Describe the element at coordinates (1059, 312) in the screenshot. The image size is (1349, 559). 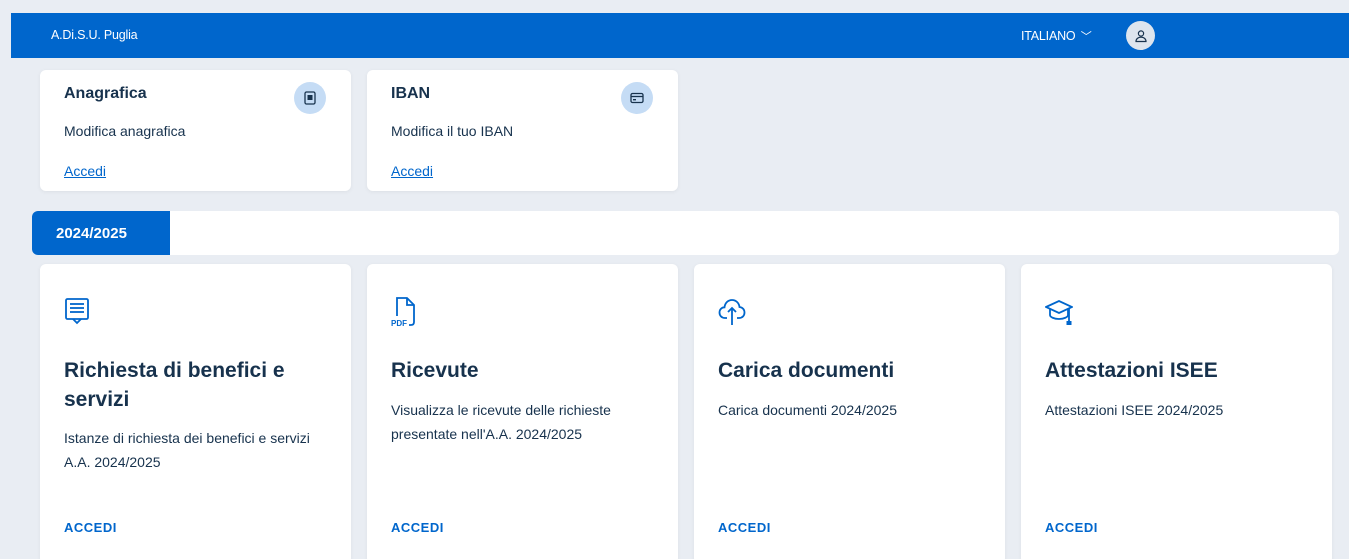
I see `graduation-cap-icon` at that location.